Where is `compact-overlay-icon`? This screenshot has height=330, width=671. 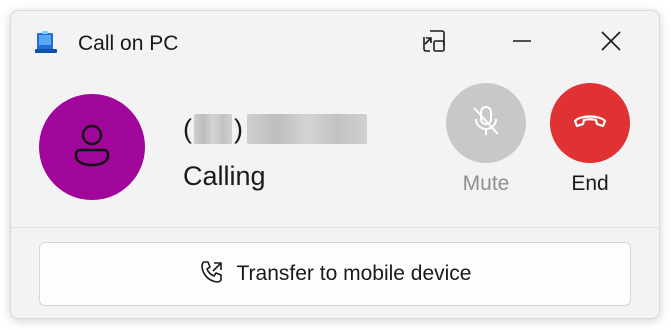 compact-overlay-icon is located at coordinates (434, 43).